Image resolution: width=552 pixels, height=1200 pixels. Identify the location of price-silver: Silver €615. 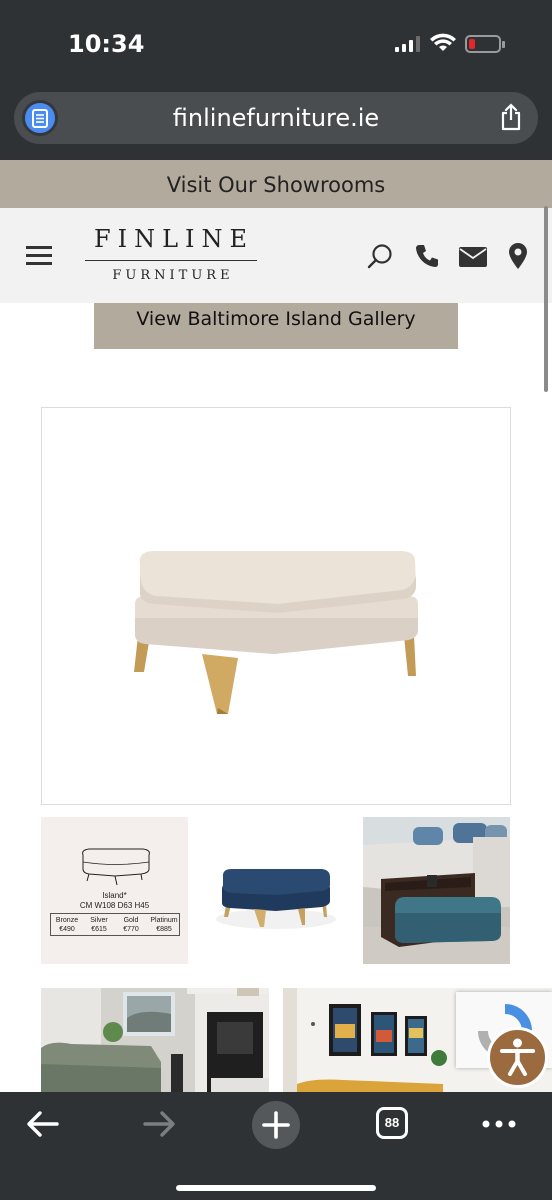
(99, 925).